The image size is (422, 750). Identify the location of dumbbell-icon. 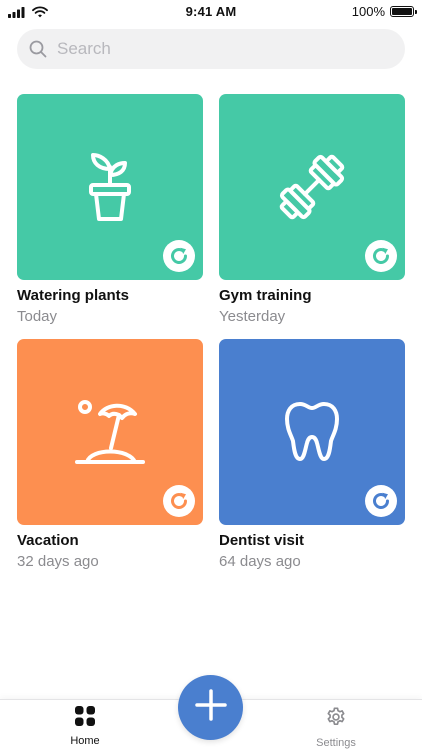
(312, 187).